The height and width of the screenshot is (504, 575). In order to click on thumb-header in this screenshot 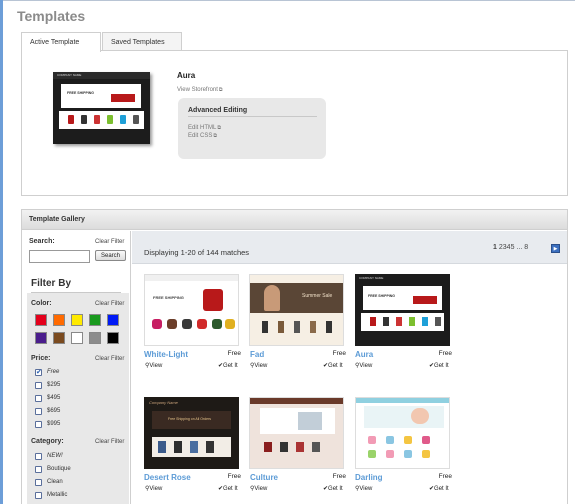, I will do `click(296, 401)`.